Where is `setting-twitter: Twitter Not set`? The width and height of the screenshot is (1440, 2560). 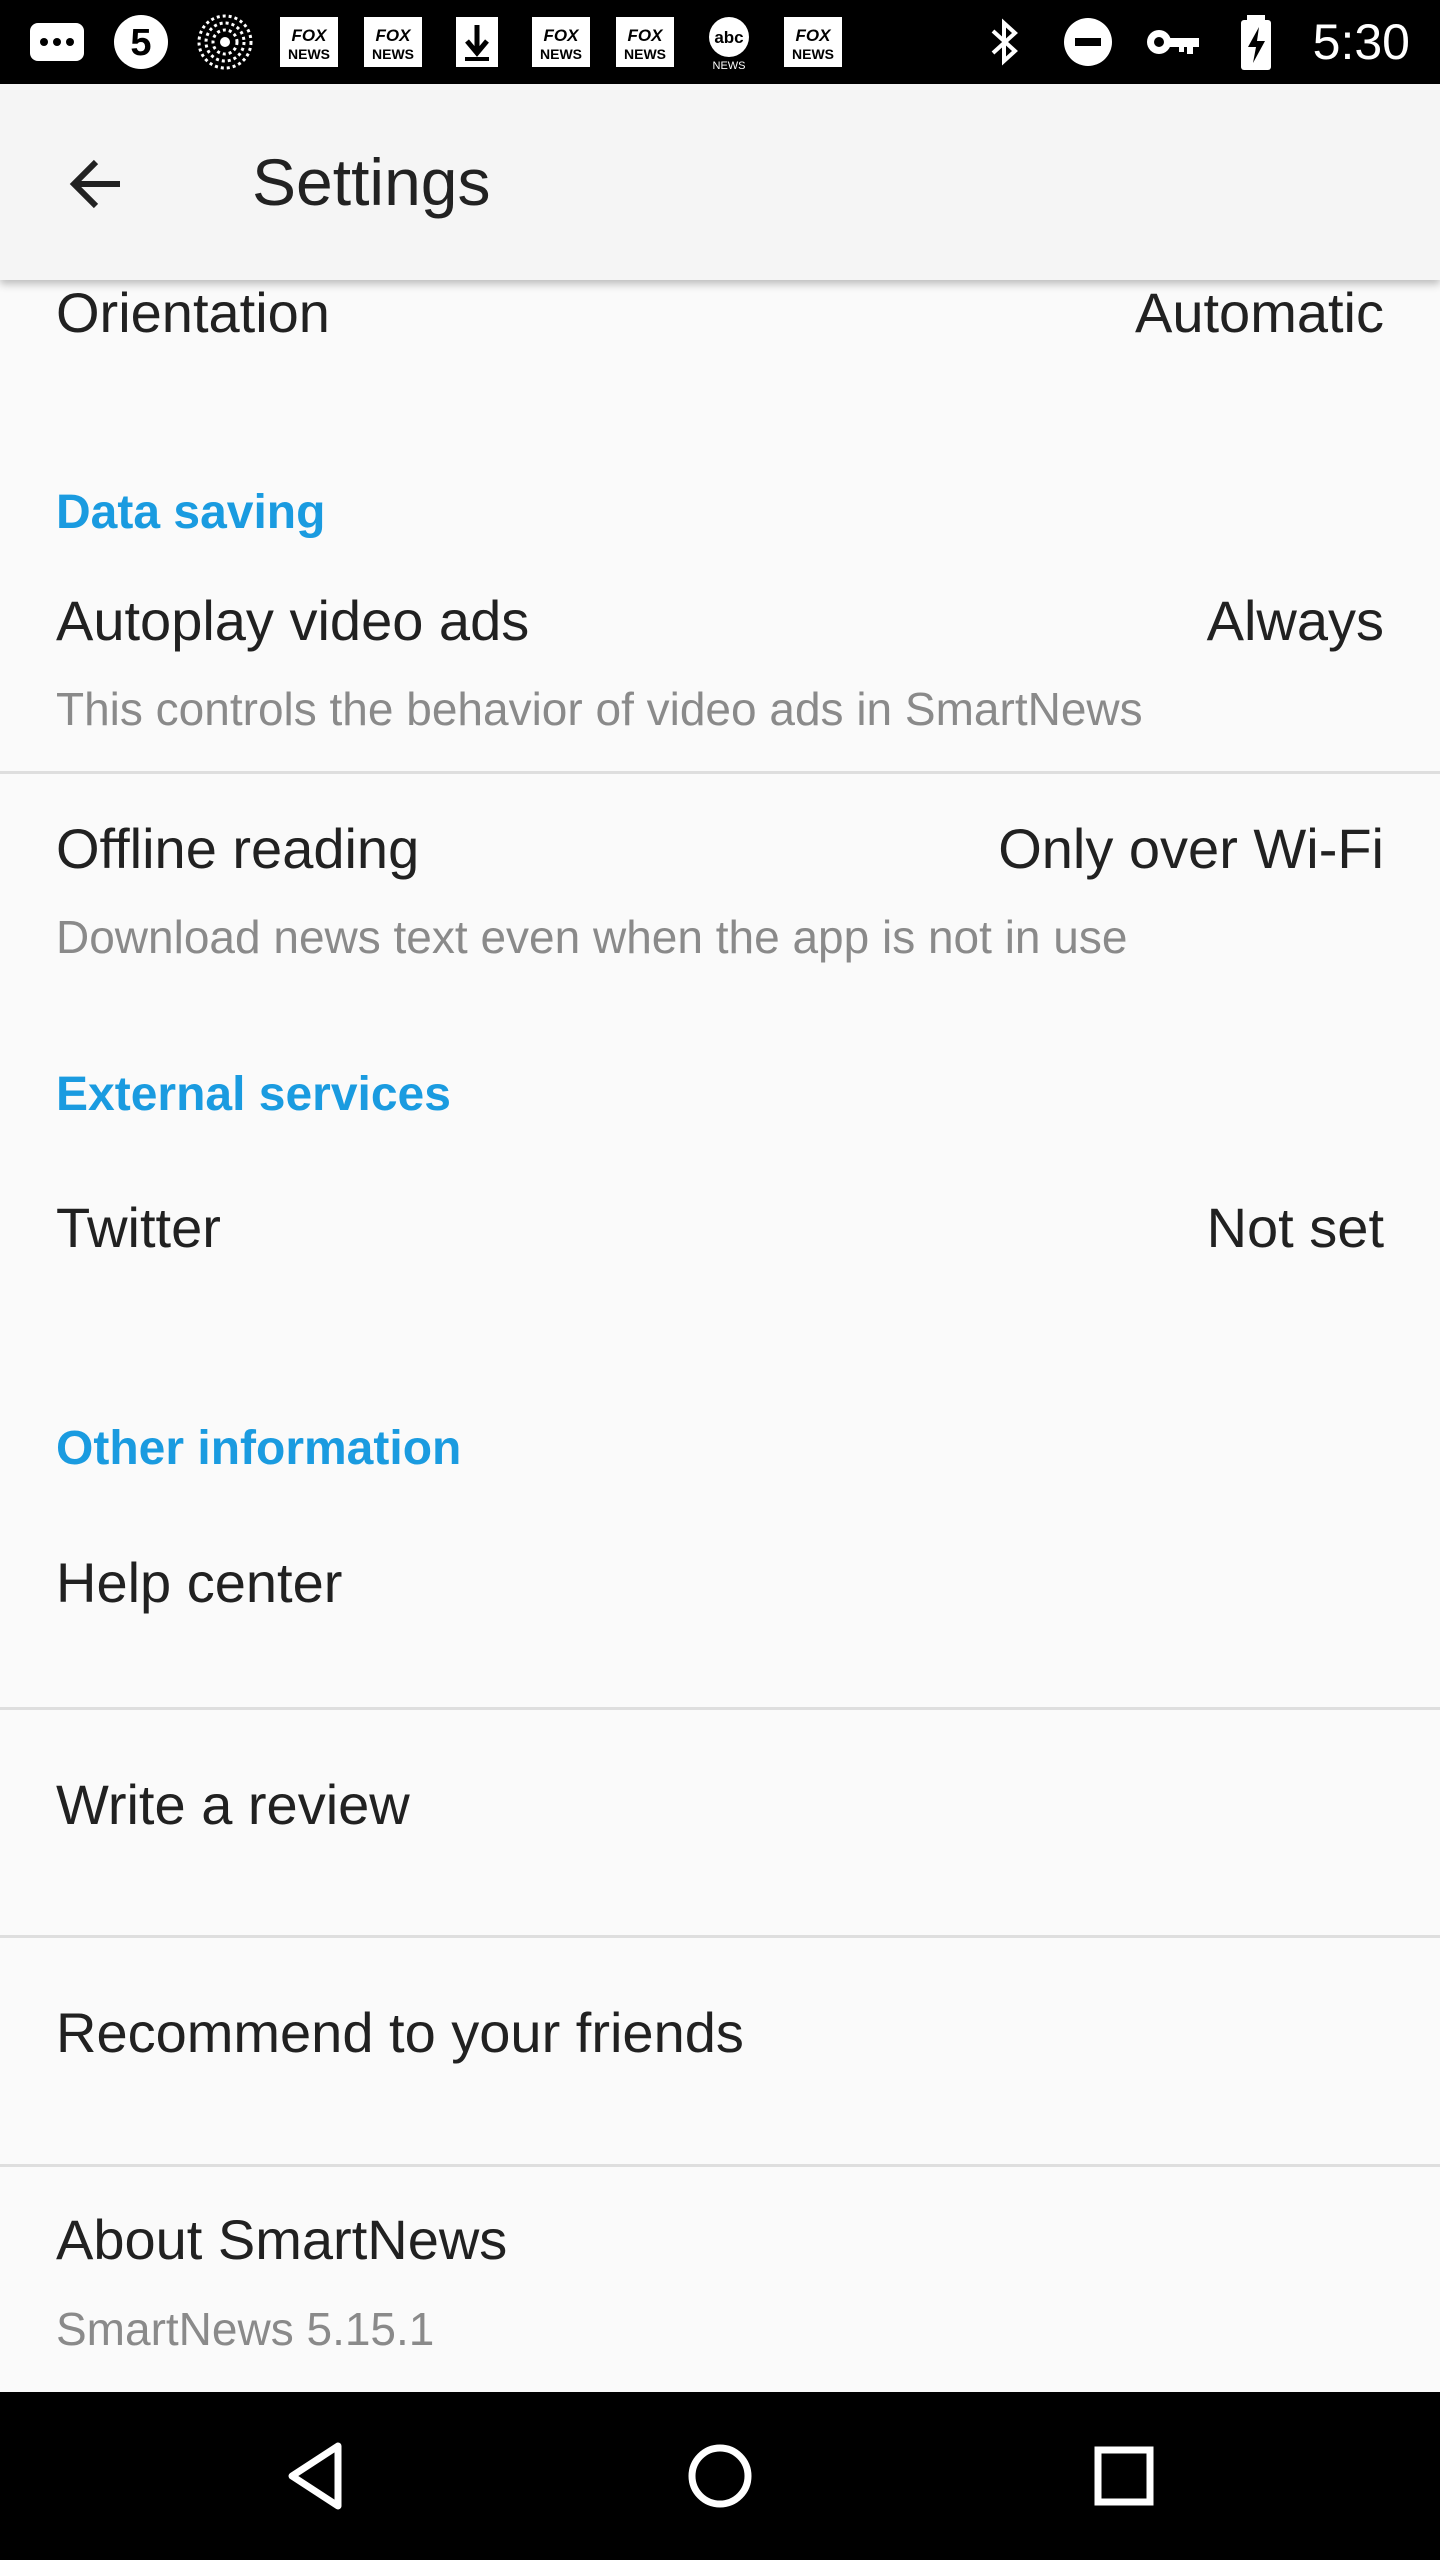
setting-twitter: Twitter Not set is located at coordinates (720, 1285).